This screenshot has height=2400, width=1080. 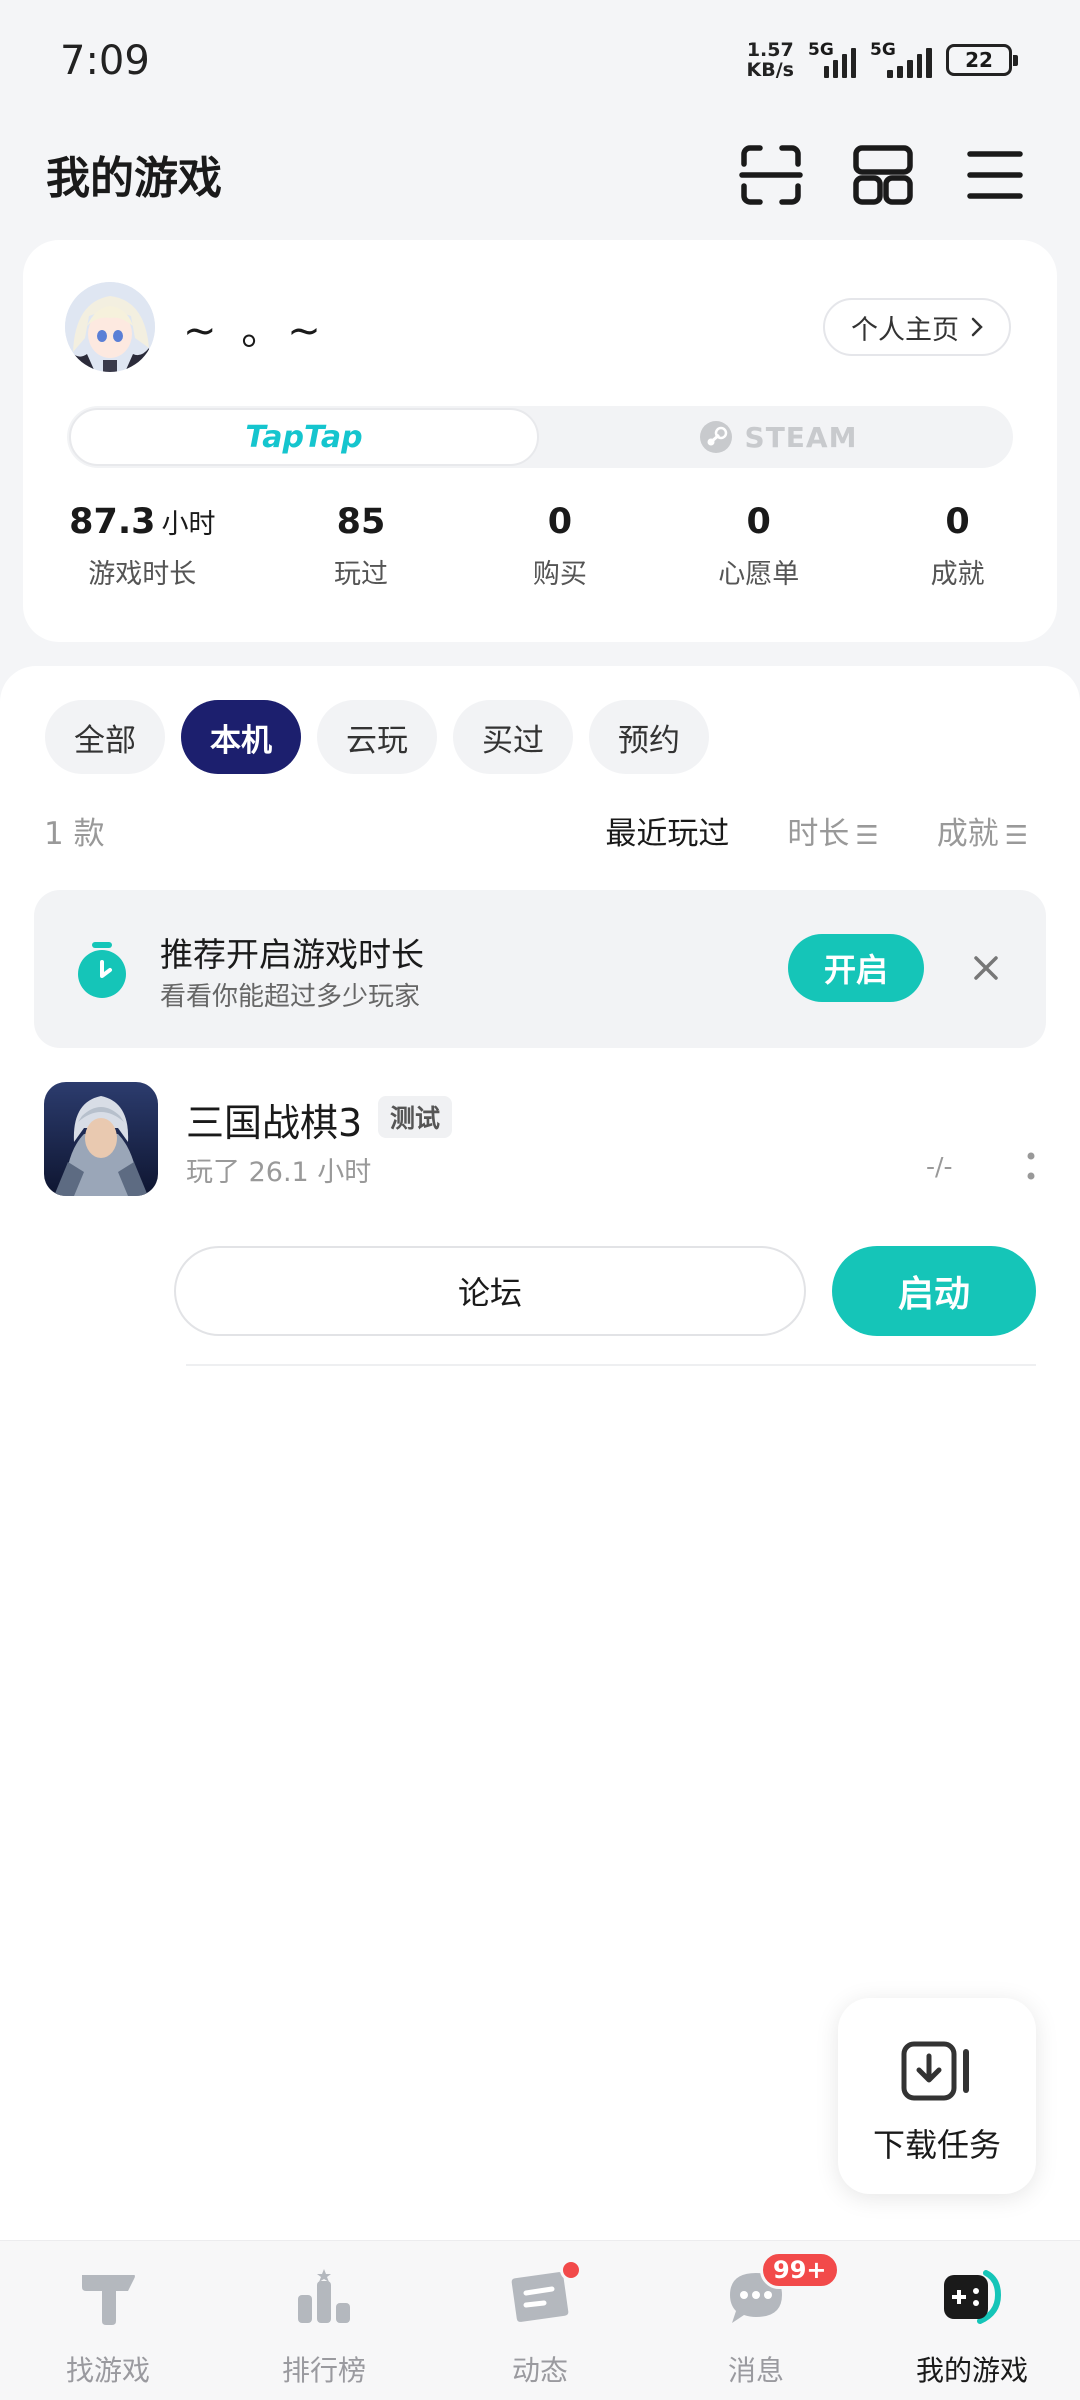 I want to click on stat-wishlist: 0 心愿单, so click(x=758, y=546).